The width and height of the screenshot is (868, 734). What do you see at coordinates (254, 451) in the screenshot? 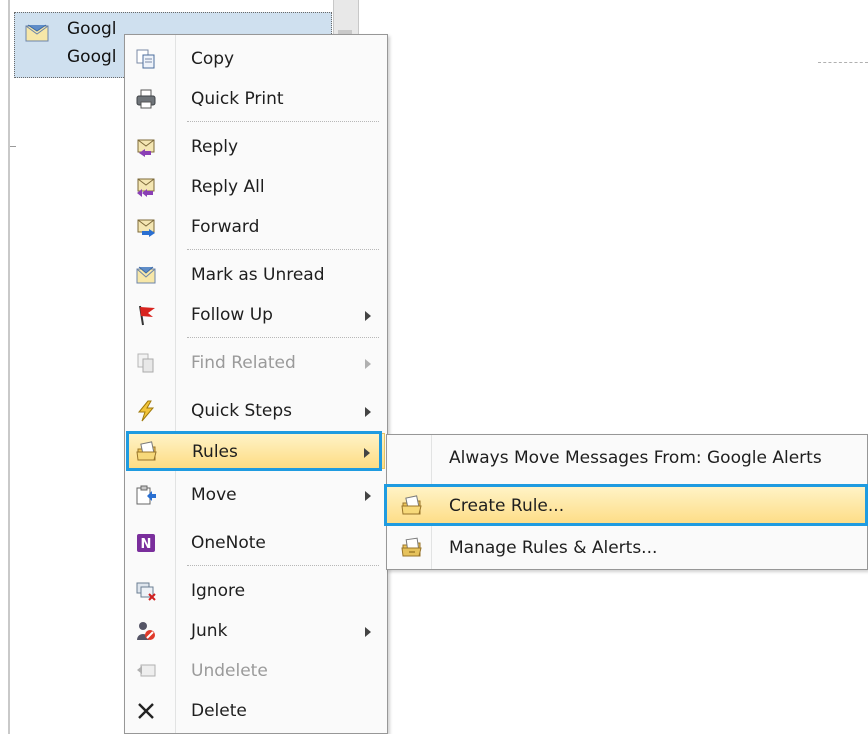
I see `rules-highlight-frame` at bounding box center [254, 451].